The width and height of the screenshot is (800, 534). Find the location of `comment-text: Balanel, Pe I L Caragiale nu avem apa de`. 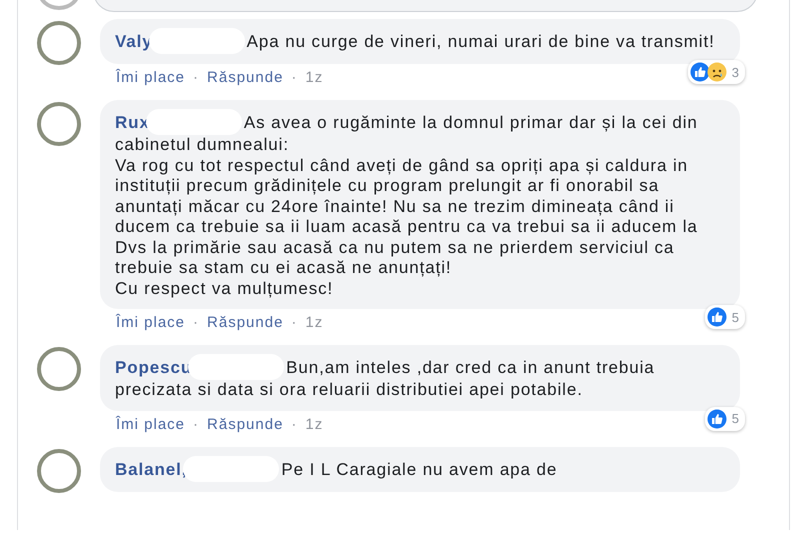

comment-text: Balanel, Pe I L Caragiale nu avem apa de is located at coordinates (420, 469).